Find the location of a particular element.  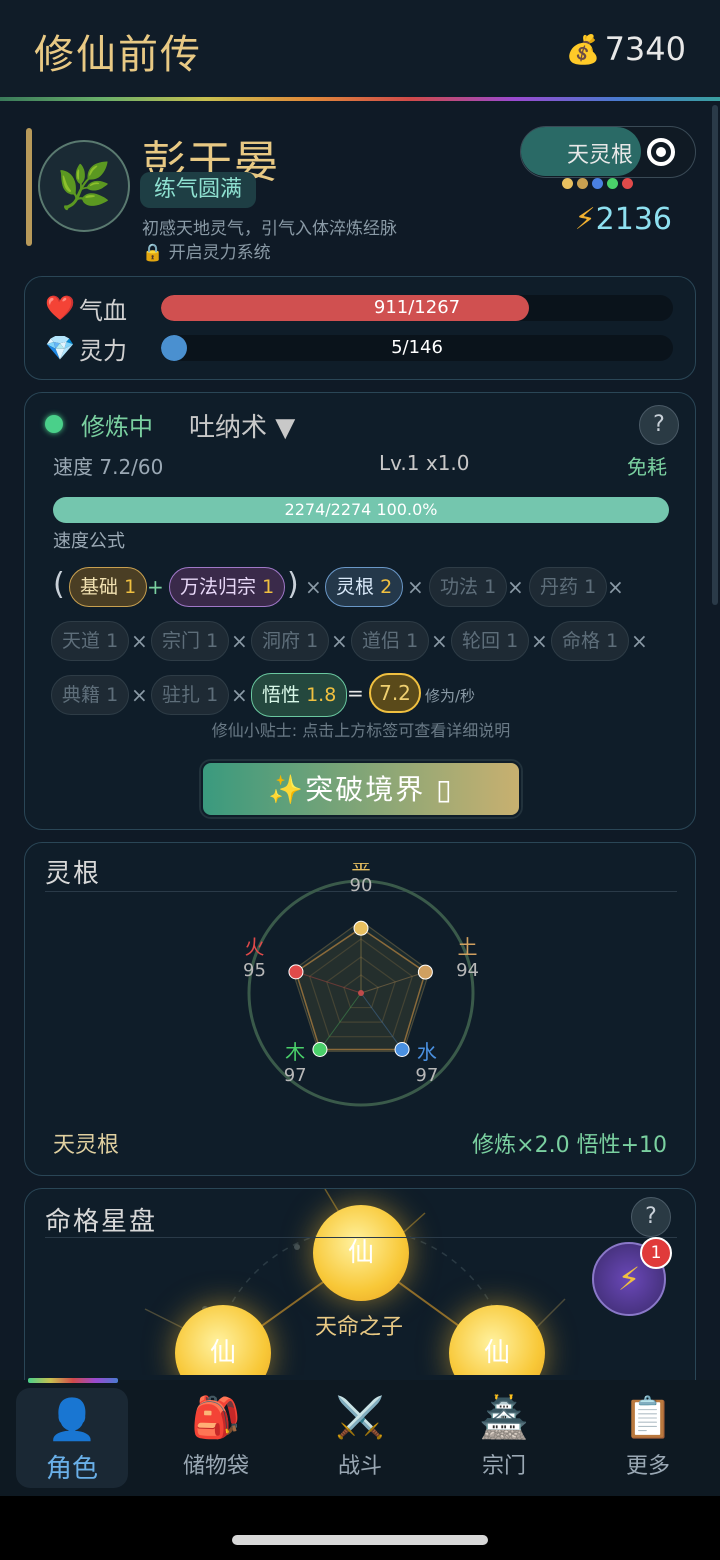

tag-spirit-root: 灵根 2 is located at coordinates (364, 587).